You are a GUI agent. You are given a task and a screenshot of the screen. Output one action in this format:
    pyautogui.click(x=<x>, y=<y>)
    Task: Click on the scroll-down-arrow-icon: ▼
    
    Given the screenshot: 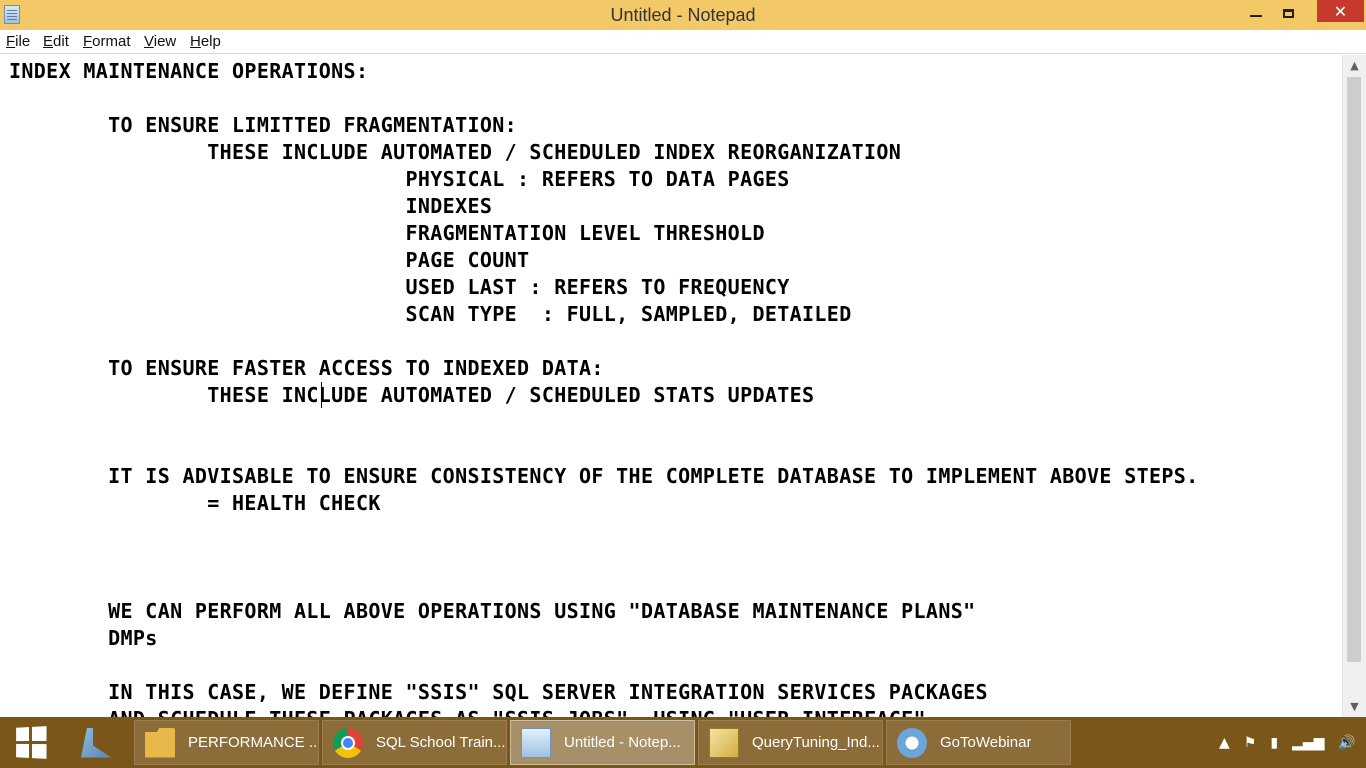 What is the action you would take?
    pyautogui.click(x=1354, y=706)
    